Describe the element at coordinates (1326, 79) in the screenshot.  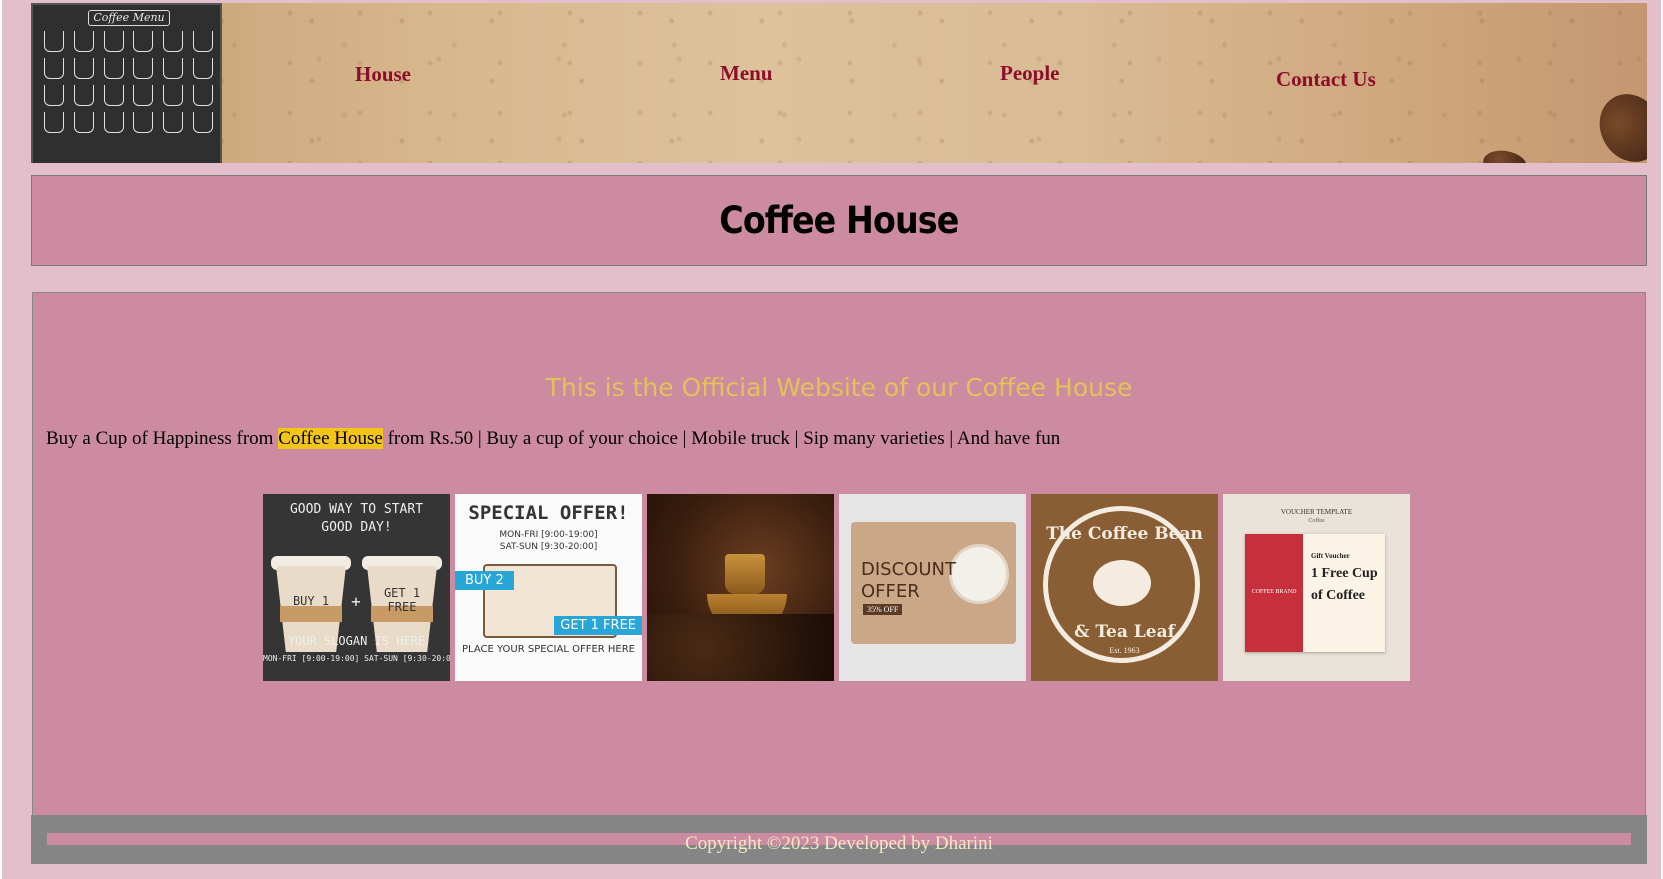
I see `nav-link-contact-us: Contact Us` at that location.